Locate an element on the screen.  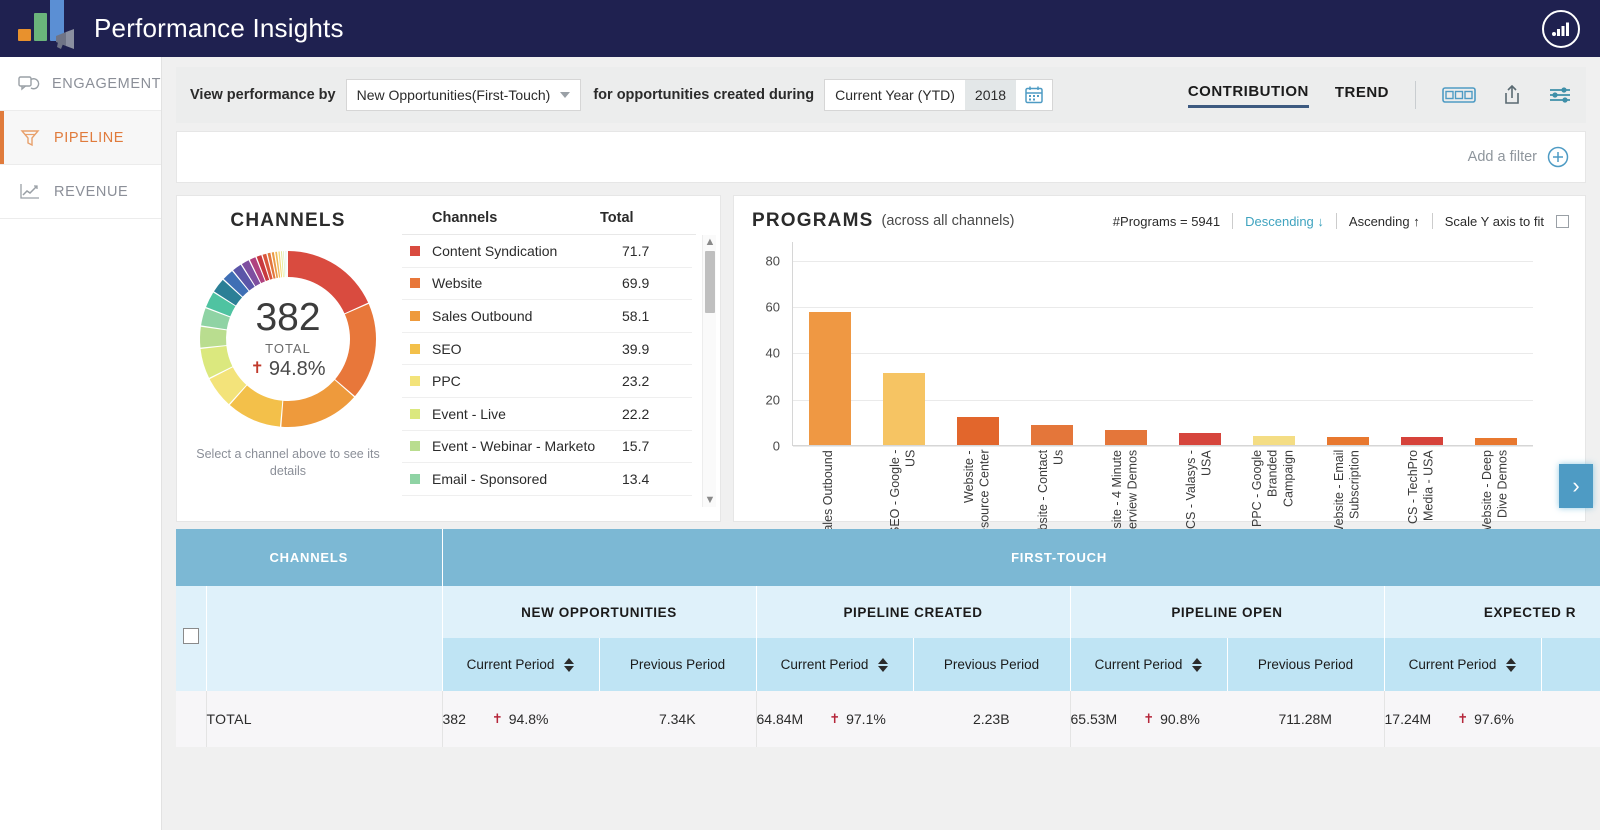
subheader-pipeline-open-current: Current Period is located at coordinates (1149, 664).